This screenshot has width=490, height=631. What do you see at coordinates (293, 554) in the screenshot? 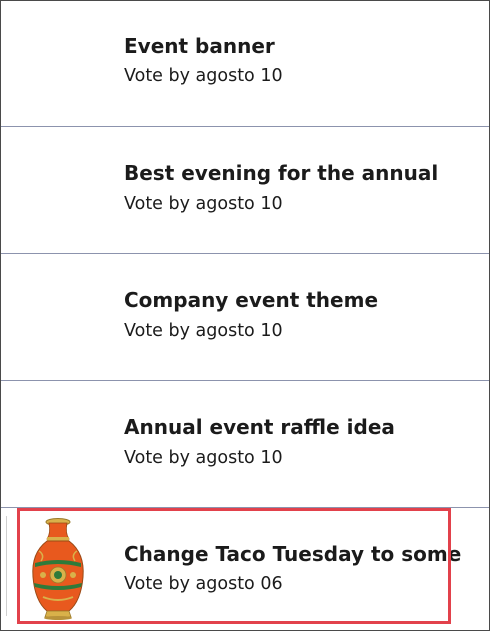
I see `item-title: Change Taco Tuesday to some` at bounding box center [293, 554].